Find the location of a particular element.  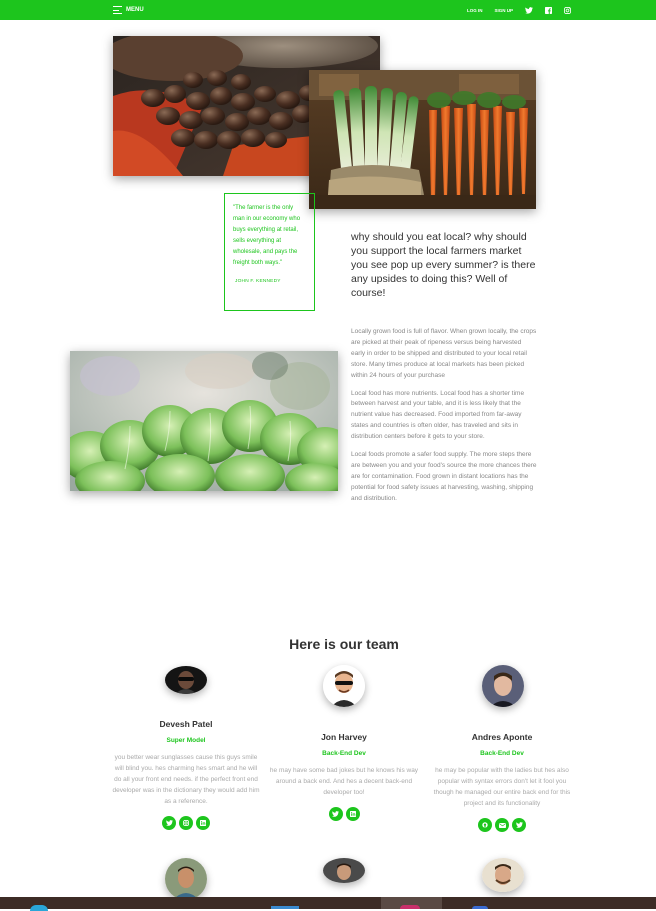

mail-icon is located at coordinates (502, 825).